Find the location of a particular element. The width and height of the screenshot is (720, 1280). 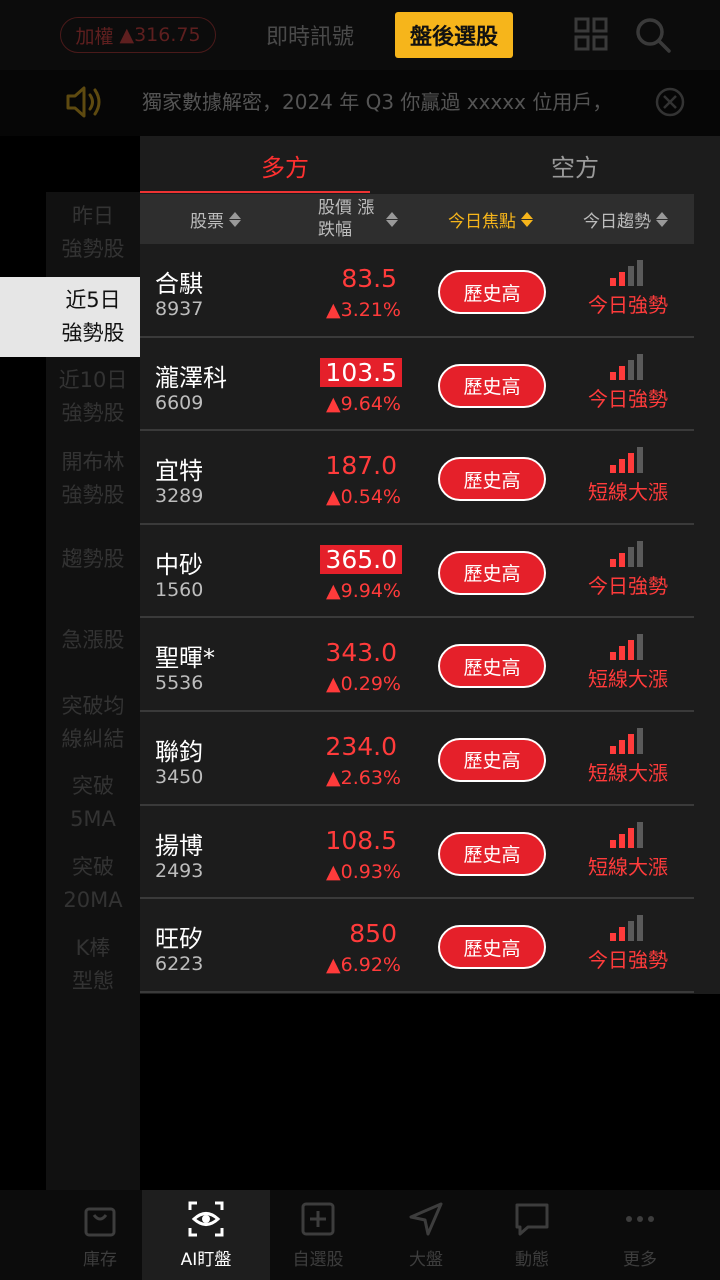

speaker-icon is located at coordinates (83, 102).